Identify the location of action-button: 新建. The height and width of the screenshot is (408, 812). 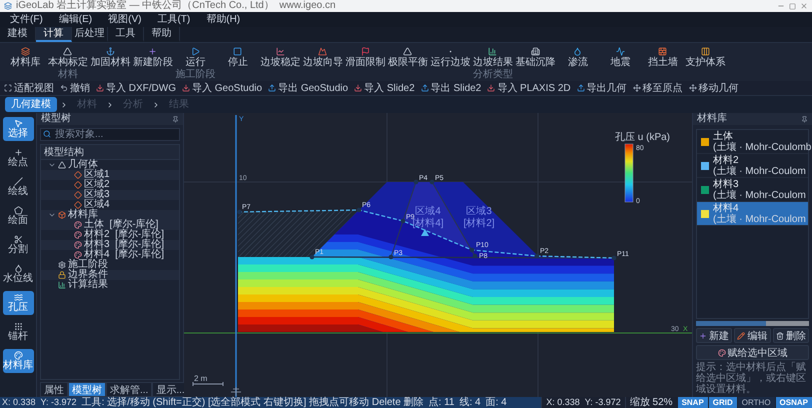
(714, 335).